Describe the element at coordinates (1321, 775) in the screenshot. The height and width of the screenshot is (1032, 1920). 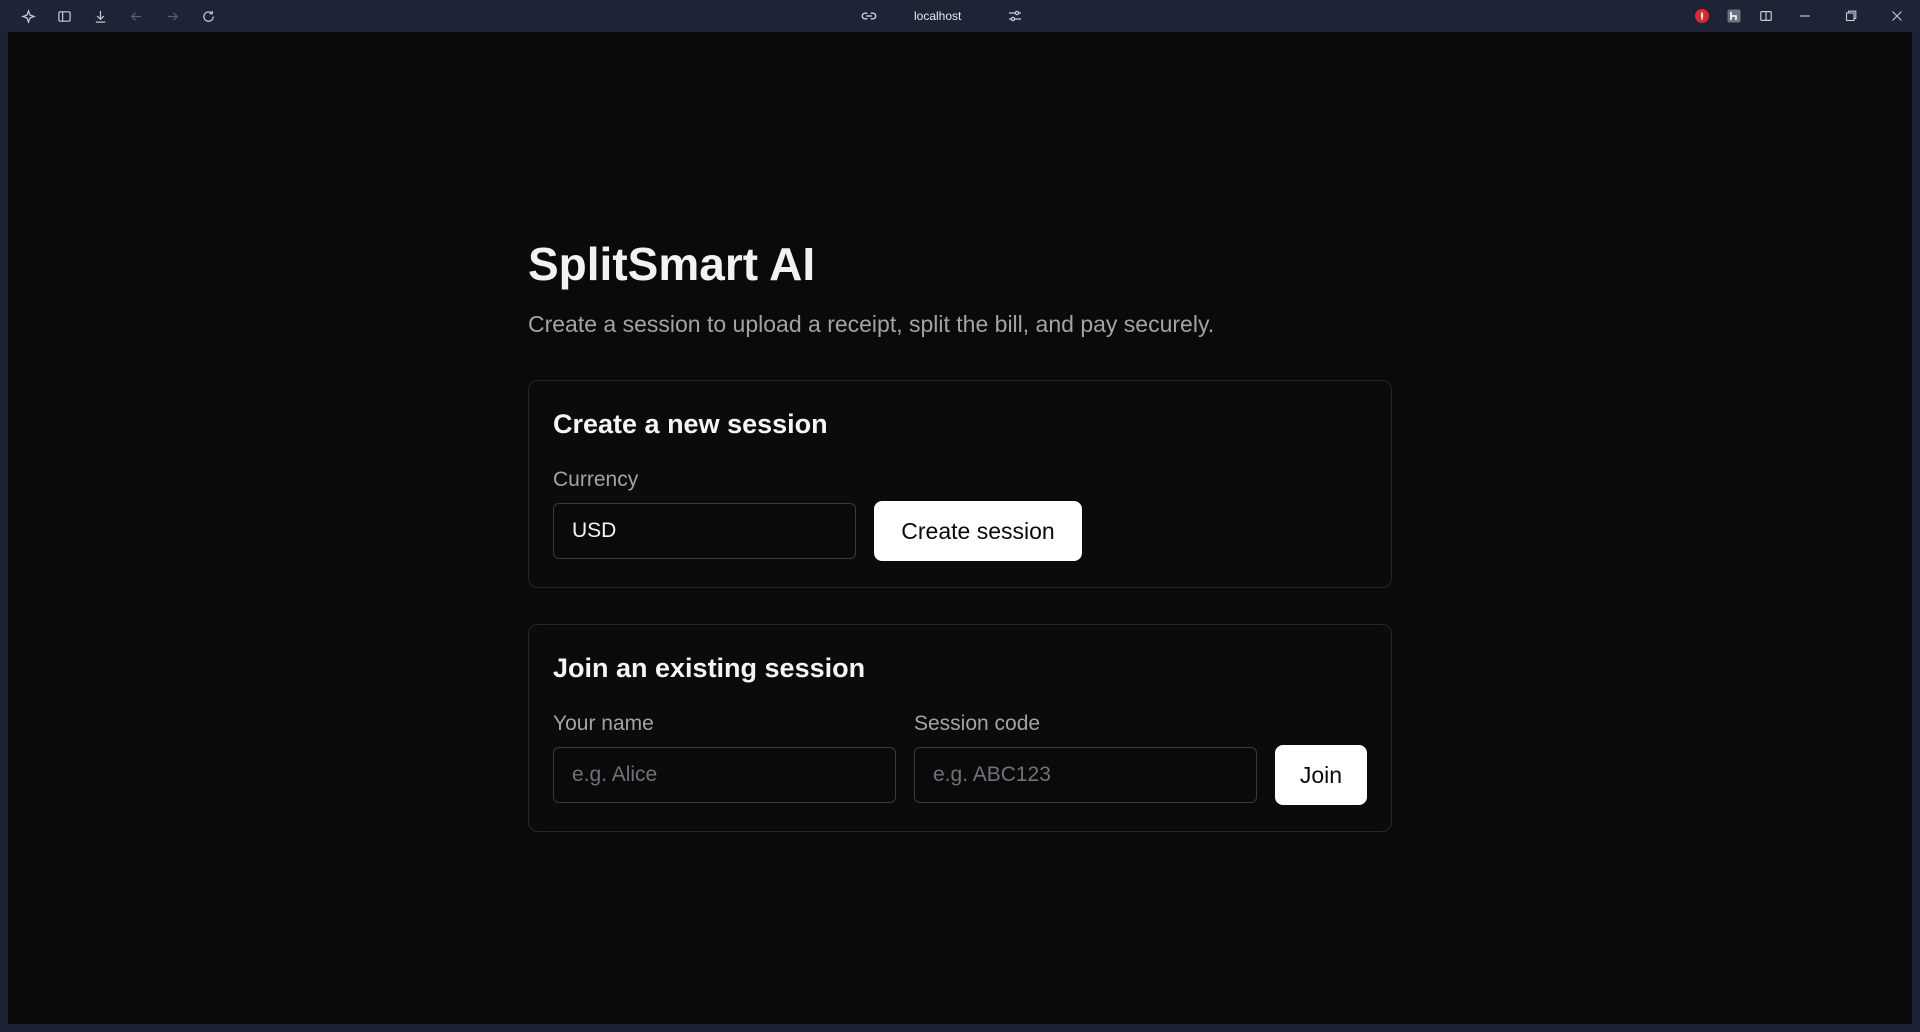
I see `join-button: Join` at that location.